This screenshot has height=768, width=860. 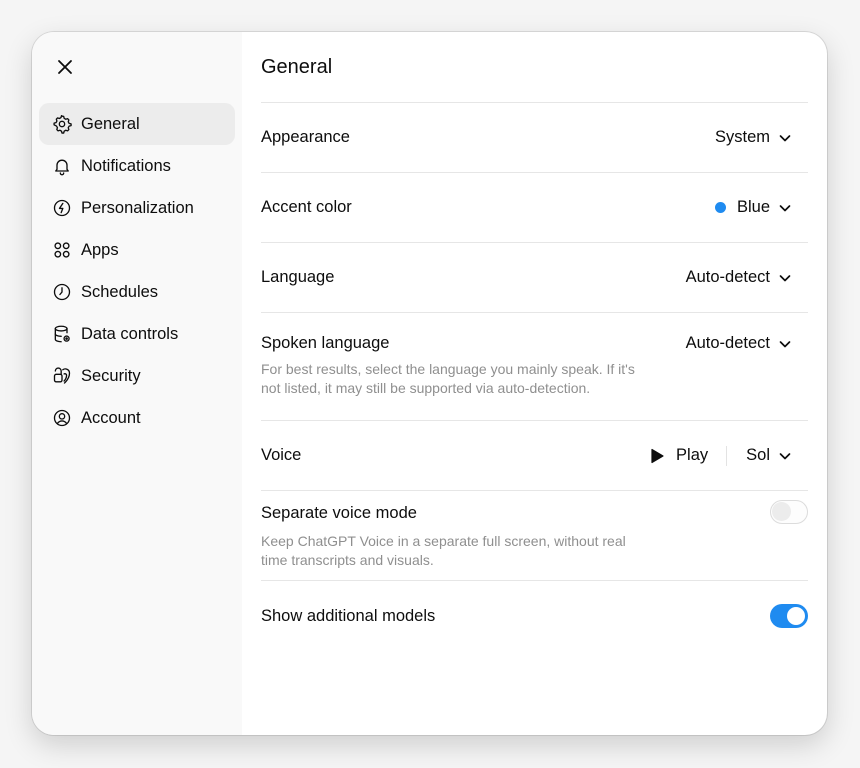 What do you see at coordinates (62, 376) in the screenshot?
I see `security-icon` at bounding box center [62, 376].